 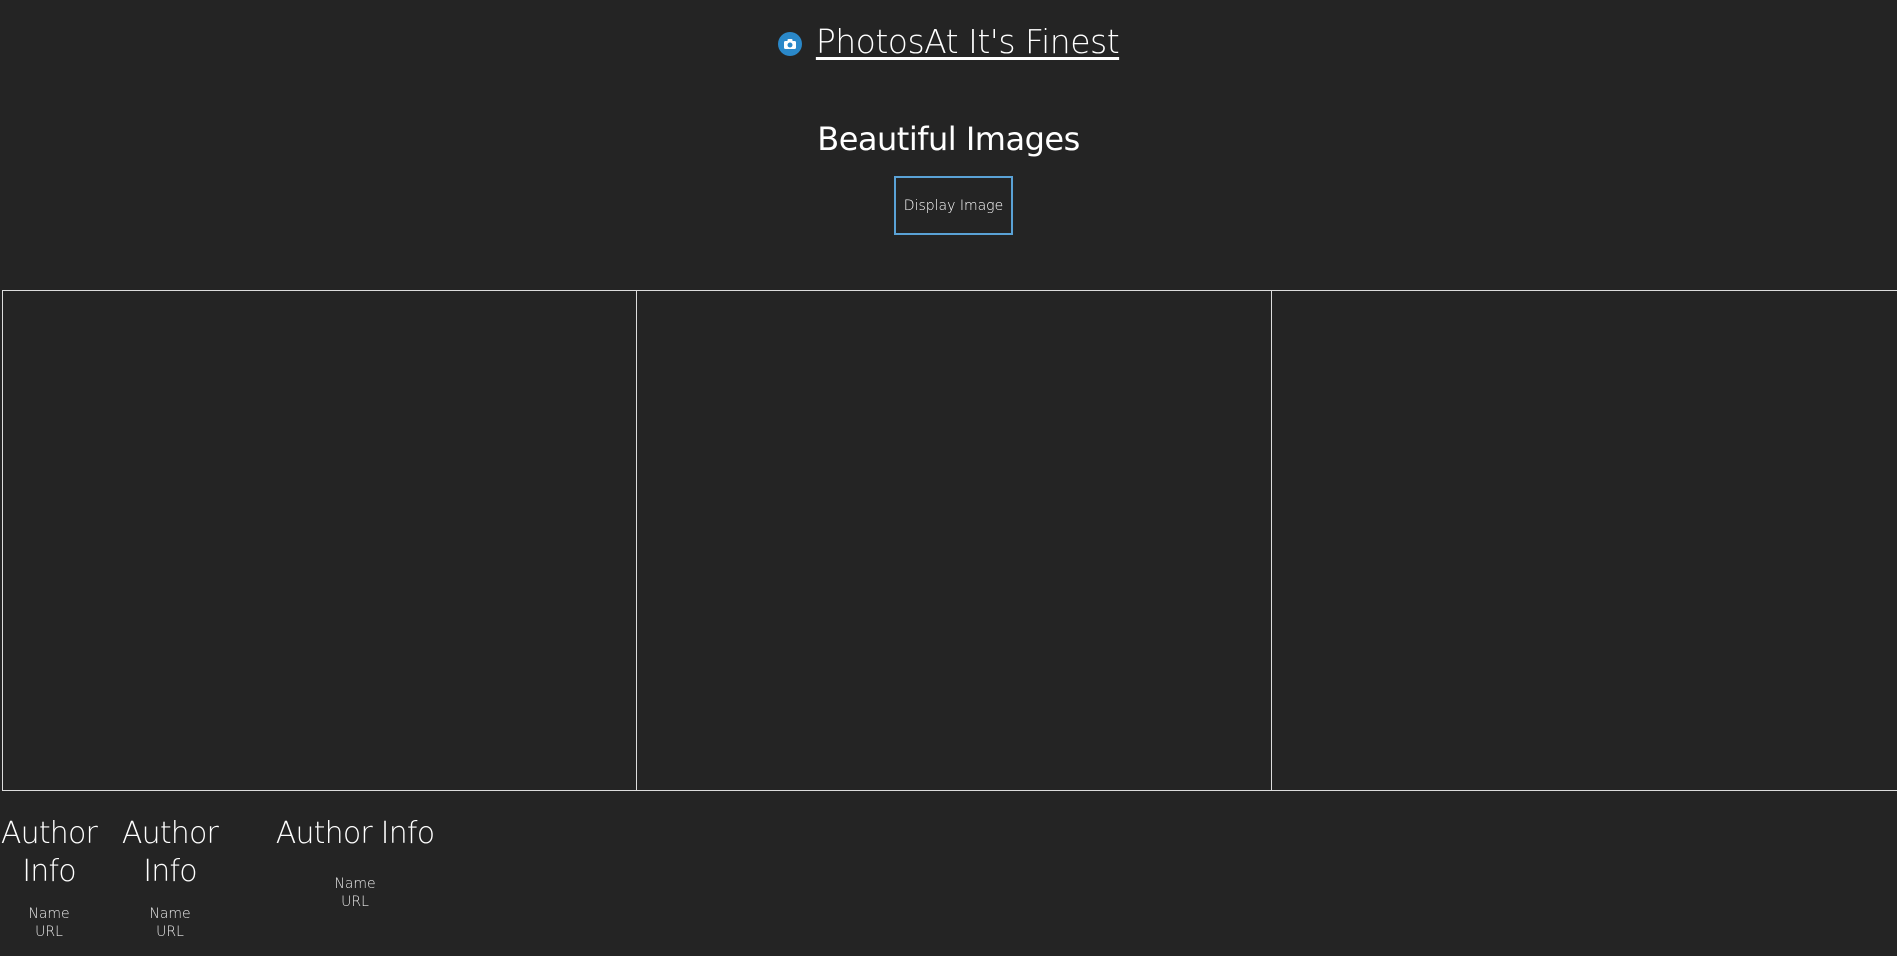 I want to click on author-info-card-2: Author Info Name URL, so click(x=170, y=878).